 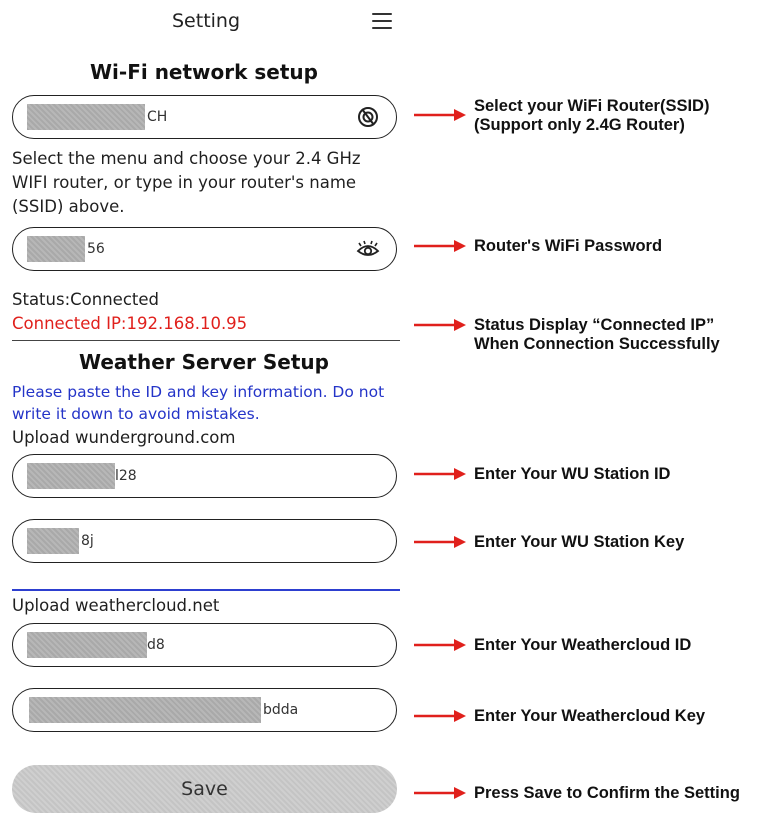 I want to click on wc-key-value: bdda, so click(x=281, y=710).